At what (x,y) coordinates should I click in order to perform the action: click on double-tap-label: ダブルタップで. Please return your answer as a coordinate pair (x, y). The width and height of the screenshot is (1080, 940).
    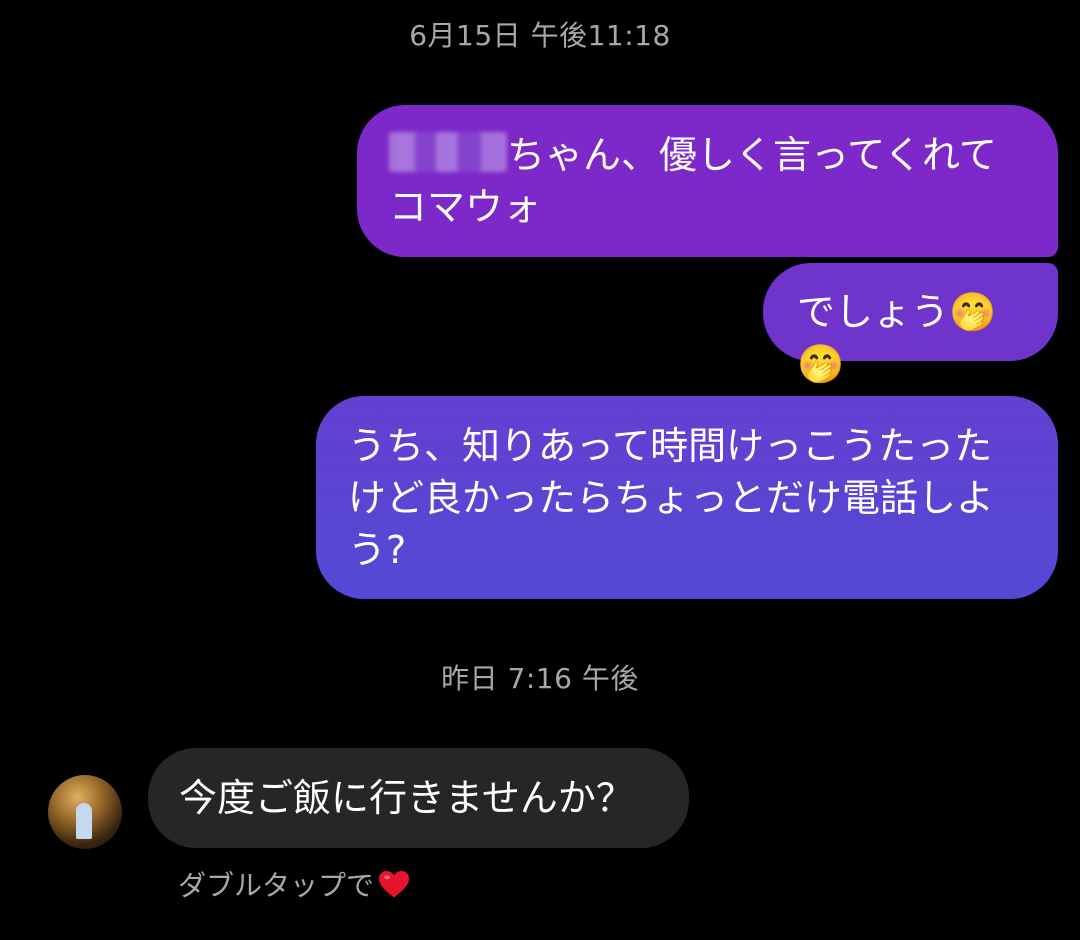
    Looking at the image, I should click on (276, 885).